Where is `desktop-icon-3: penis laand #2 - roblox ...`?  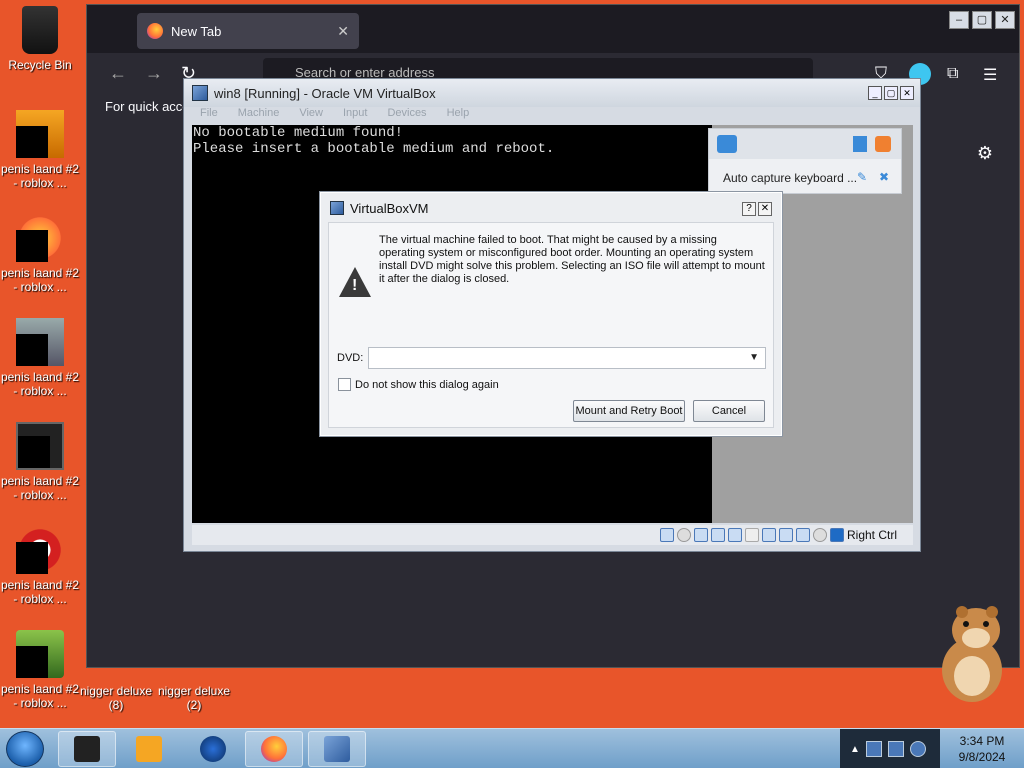 desktop-icon-3: penis laand #2 - roblox ... is located at coordinates (40, 358).